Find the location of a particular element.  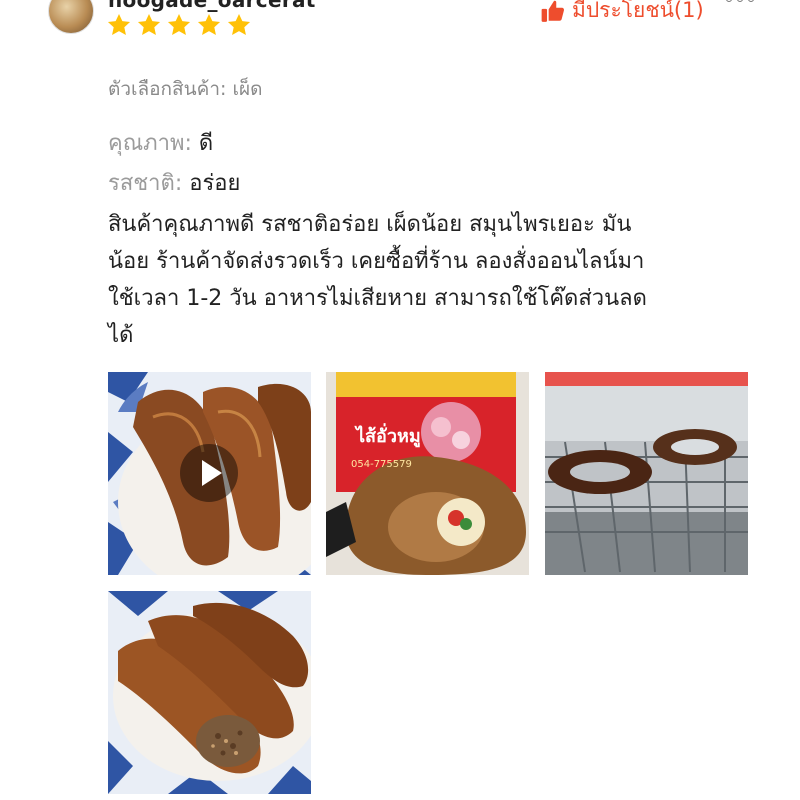

review-line: ได้ is located at coordinates (121, 335).